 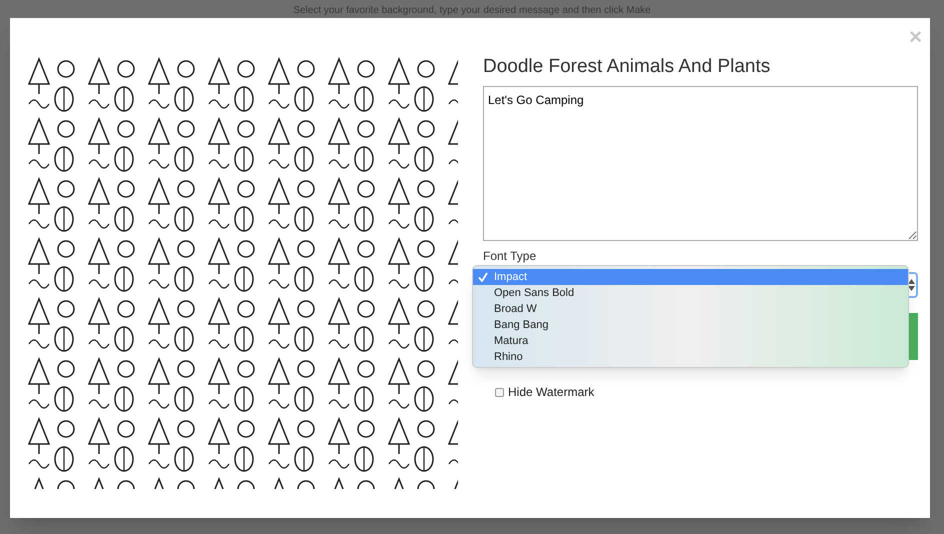 What do you see at coordinates (690, 325) in the screenshot?
I see `font-option: Bang Bang` at bounding box center [690, 325].